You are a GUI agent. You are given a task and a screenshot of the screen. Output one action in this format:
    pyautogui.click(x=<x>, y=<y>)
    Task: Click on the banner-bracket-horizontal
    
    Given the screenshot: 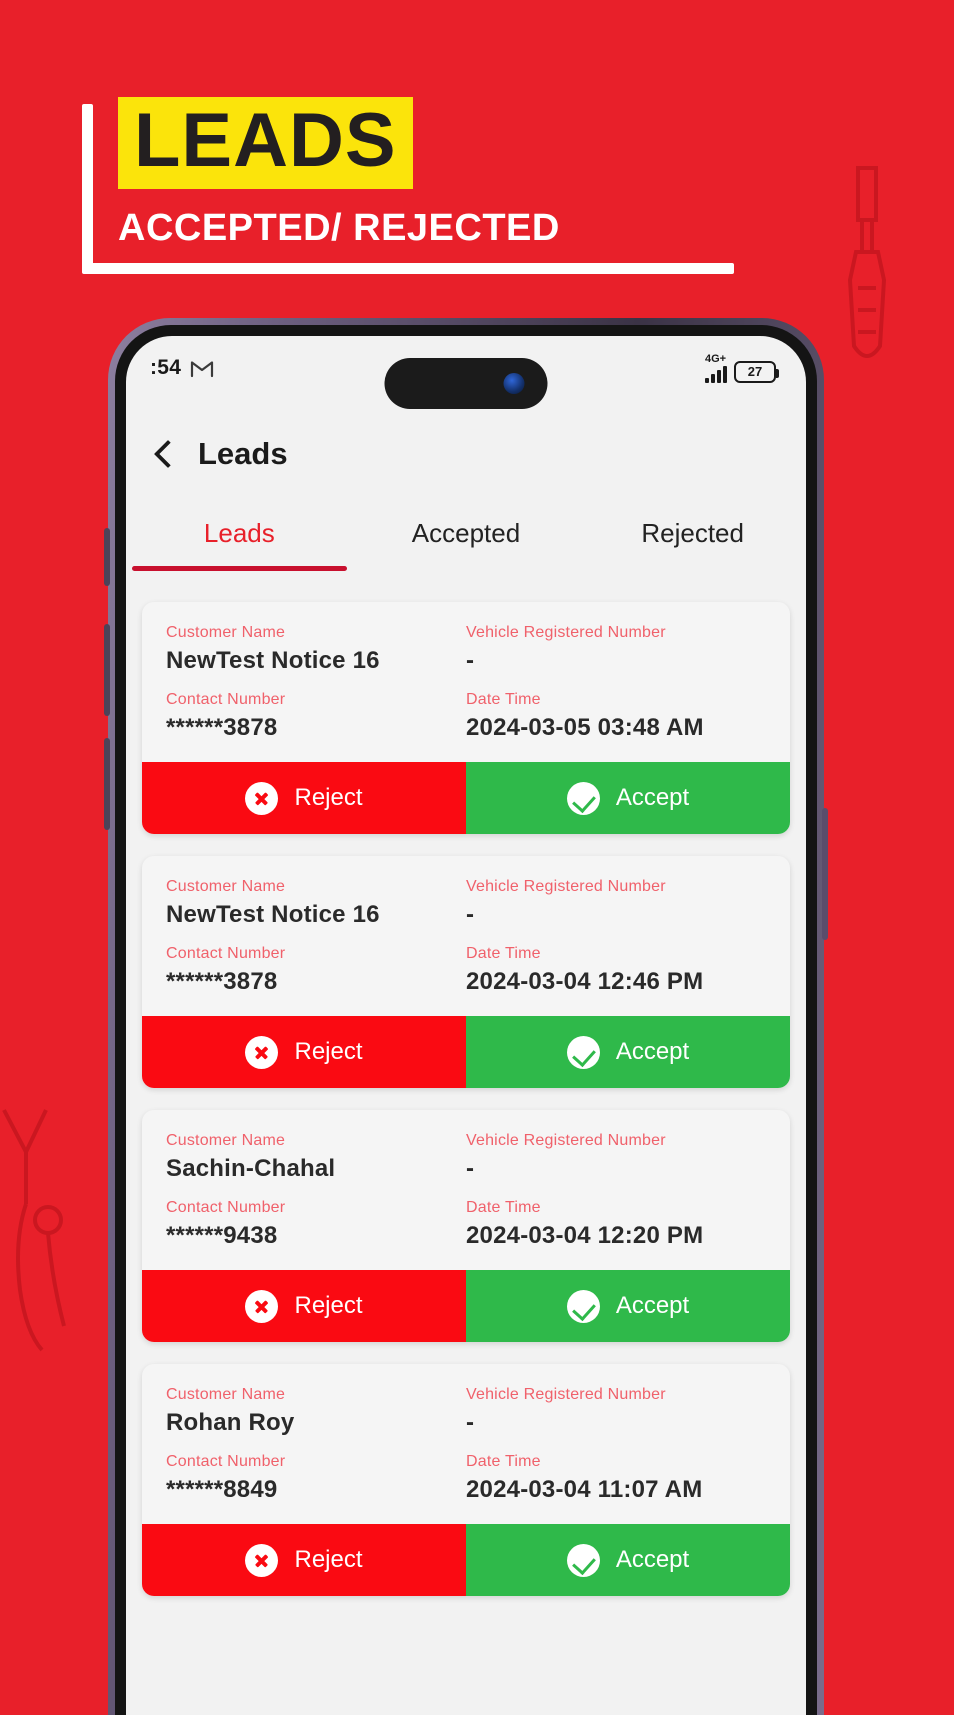 What is the action you would take?
    pyautogui.click(x=408, y=268)
    